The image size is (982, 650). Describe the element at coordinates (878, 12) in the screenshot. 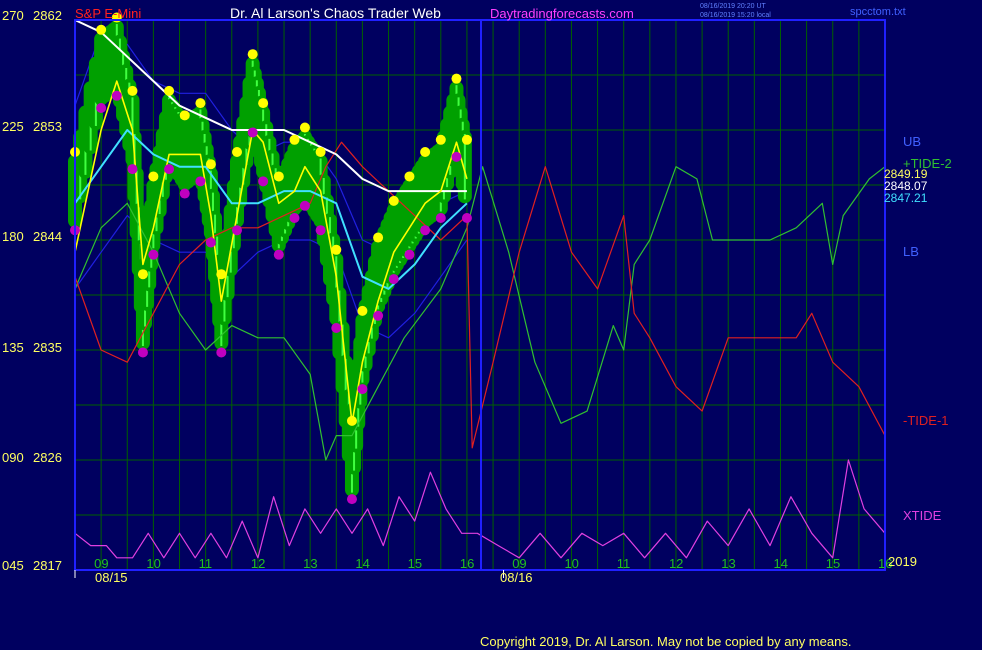

I see `file-label: spcctom.txt` at that location.